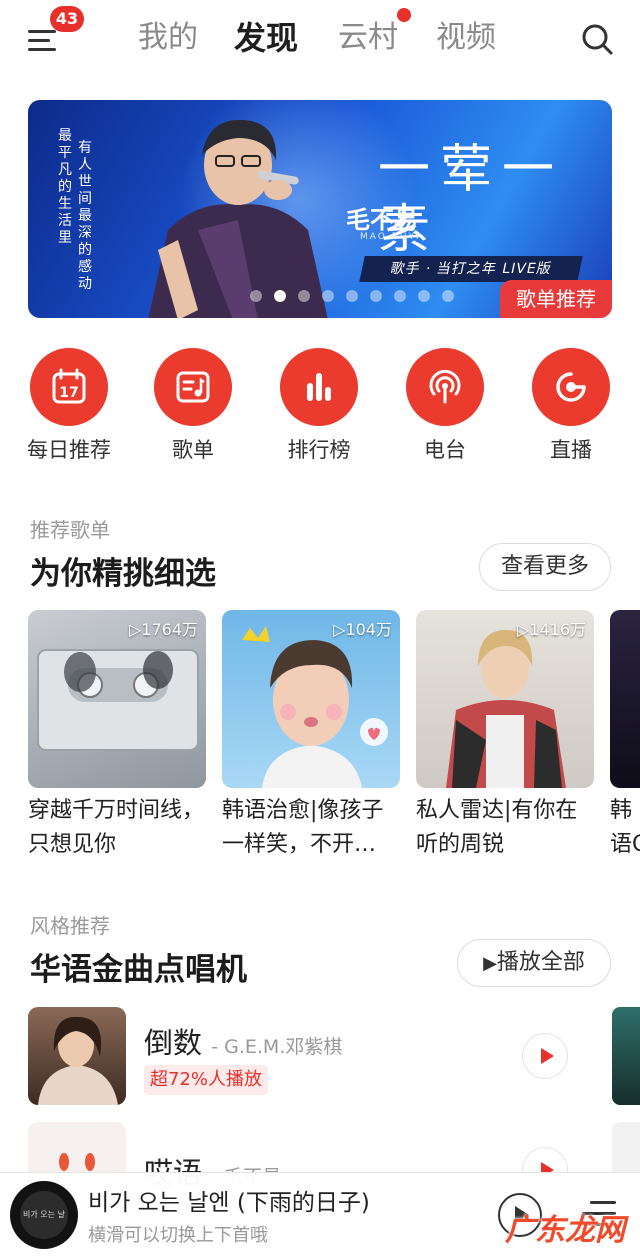  Describe the element at coordinates (445, 406) in the screenshot. I see `quick-radio: 电台` at that location.